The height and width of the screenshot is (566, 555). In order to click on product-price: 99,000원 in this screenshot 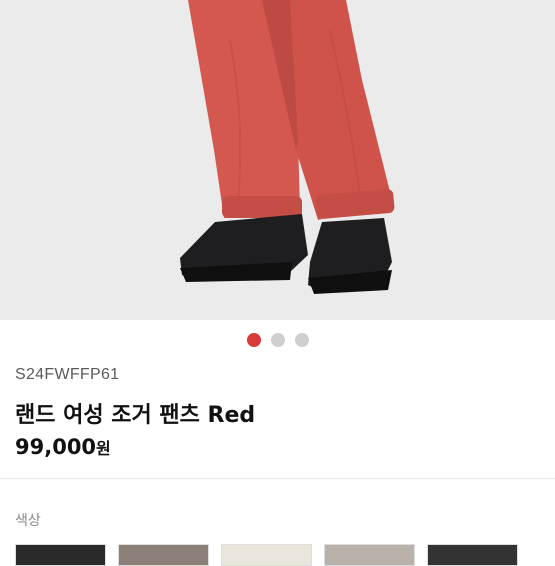, I will do `click(63, 447)`.